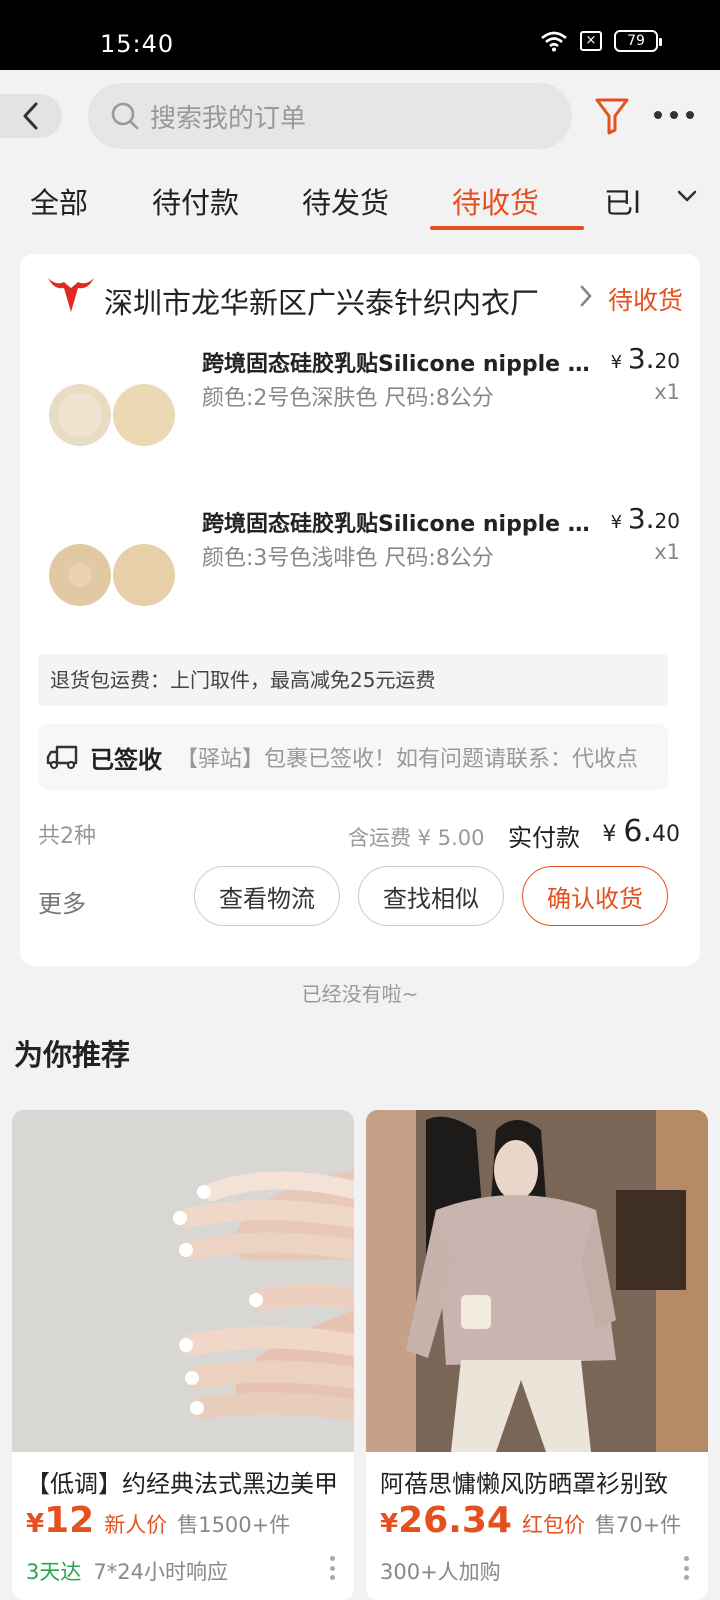  I want to click on wifi-icon, so click(554, 41).